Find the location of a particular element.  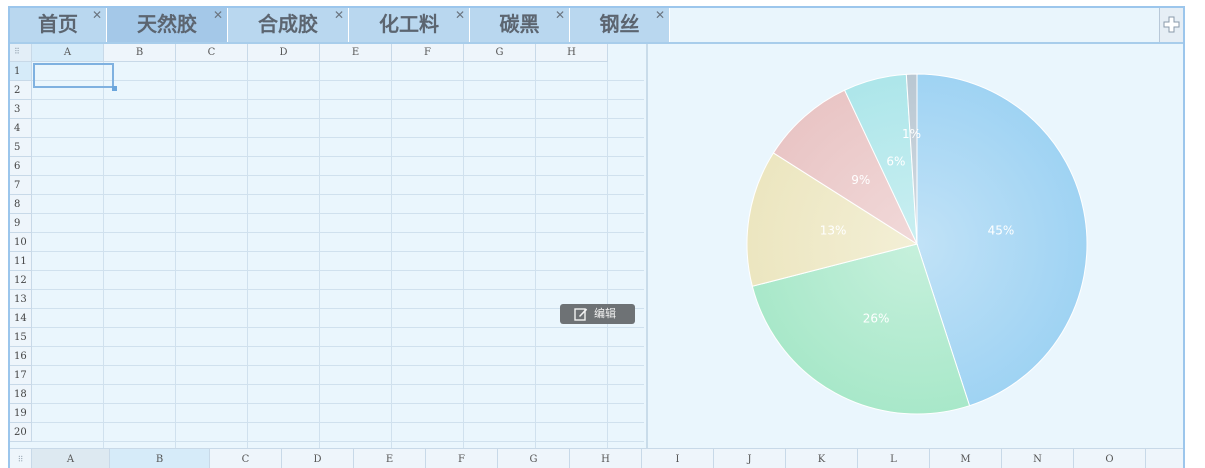

plus-icon is located at coordinates (1171, 24).